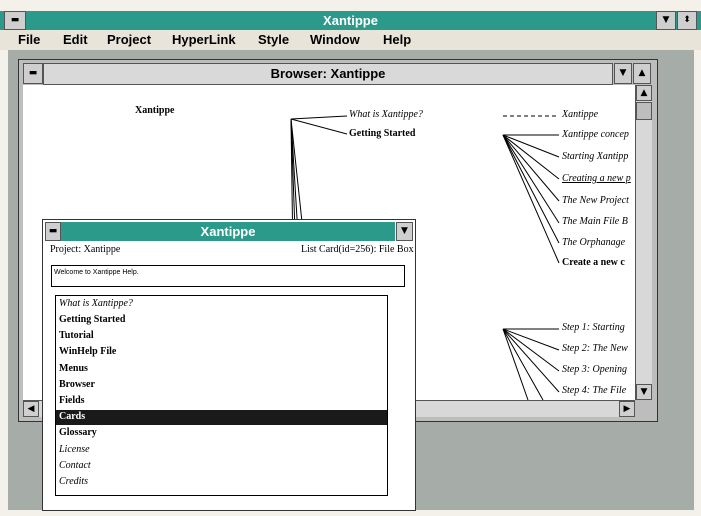 Image resolution: width=701 pixels, height=516 pixels. What do you see at coordinates (397, 39) in the screenshot?
I see `menu-help: Help` at bounding box center [397, 39].